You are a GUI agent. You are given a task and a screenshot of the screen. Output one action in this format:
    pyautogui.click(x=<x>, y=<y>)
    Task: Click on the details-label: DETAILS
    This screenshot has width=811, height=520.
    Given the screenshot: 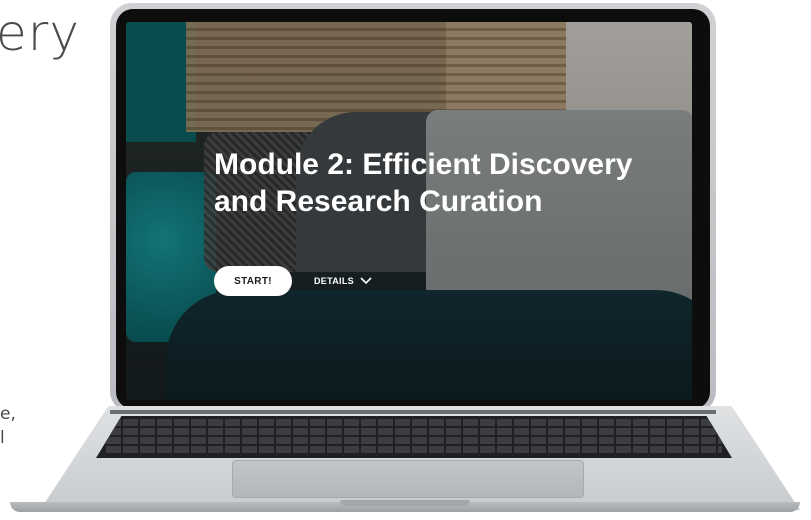 What is the action you would take?
    pyautogui.click(x=334, y=281)
    